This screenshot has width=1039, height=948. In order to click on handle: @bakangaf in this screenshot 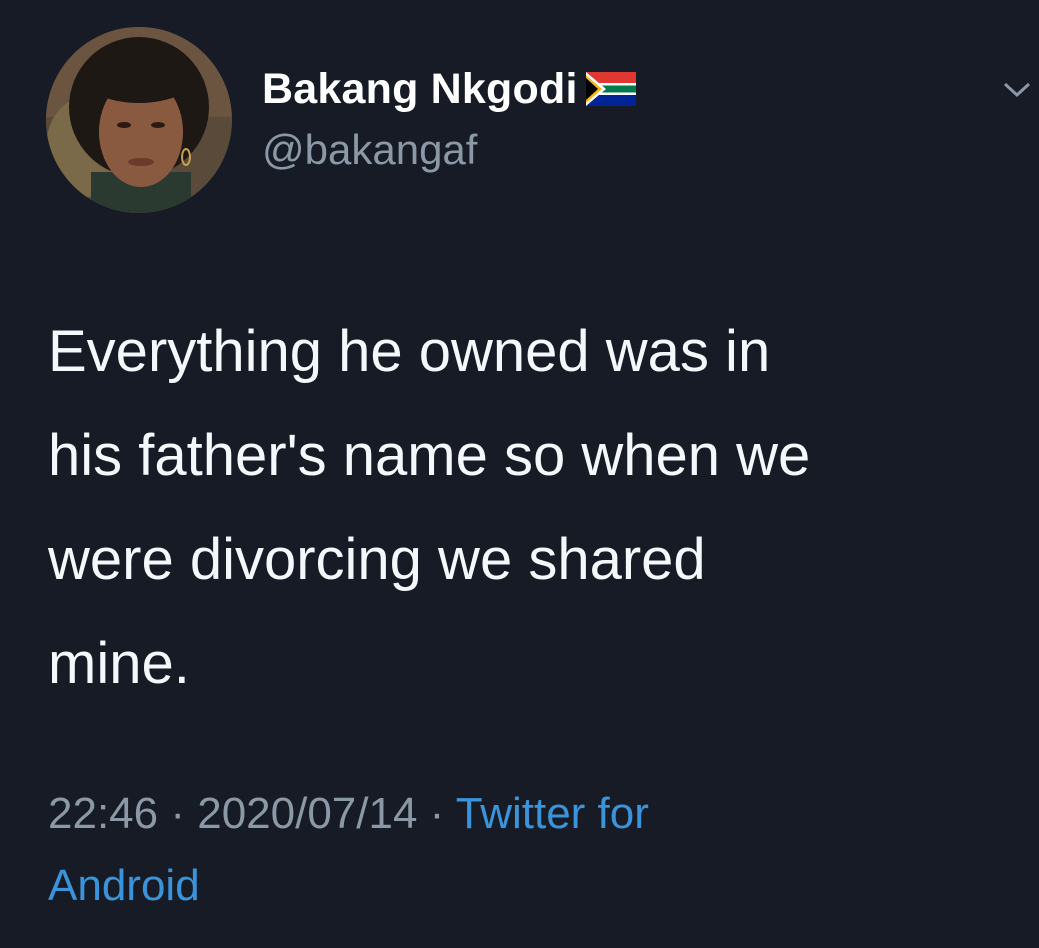, I will do `click(369, 150)`.